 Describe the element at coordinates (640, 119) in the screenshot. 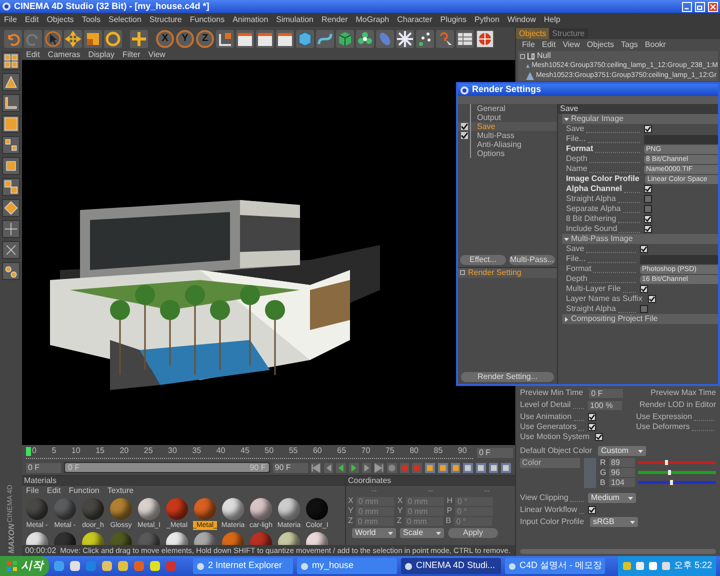

I see `section-toggle: Regular Image` at that location.